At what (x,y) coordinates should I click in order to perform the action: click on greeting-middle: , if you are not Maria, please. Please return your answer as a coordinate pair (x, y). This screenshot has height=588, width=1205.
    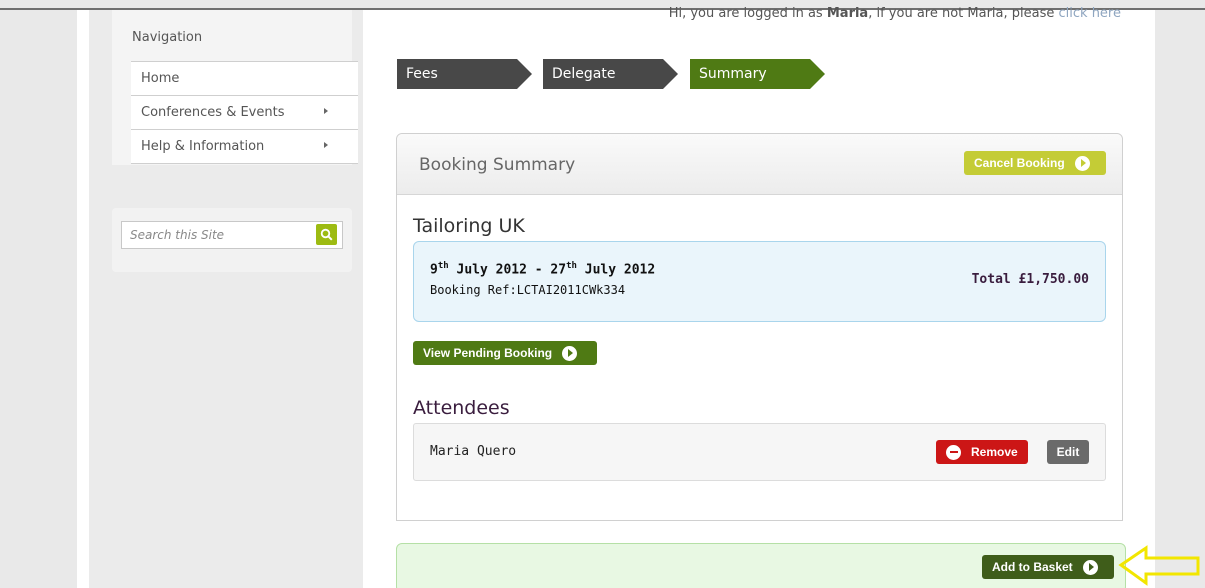
    Looking at the image, I should click on (961, 13).